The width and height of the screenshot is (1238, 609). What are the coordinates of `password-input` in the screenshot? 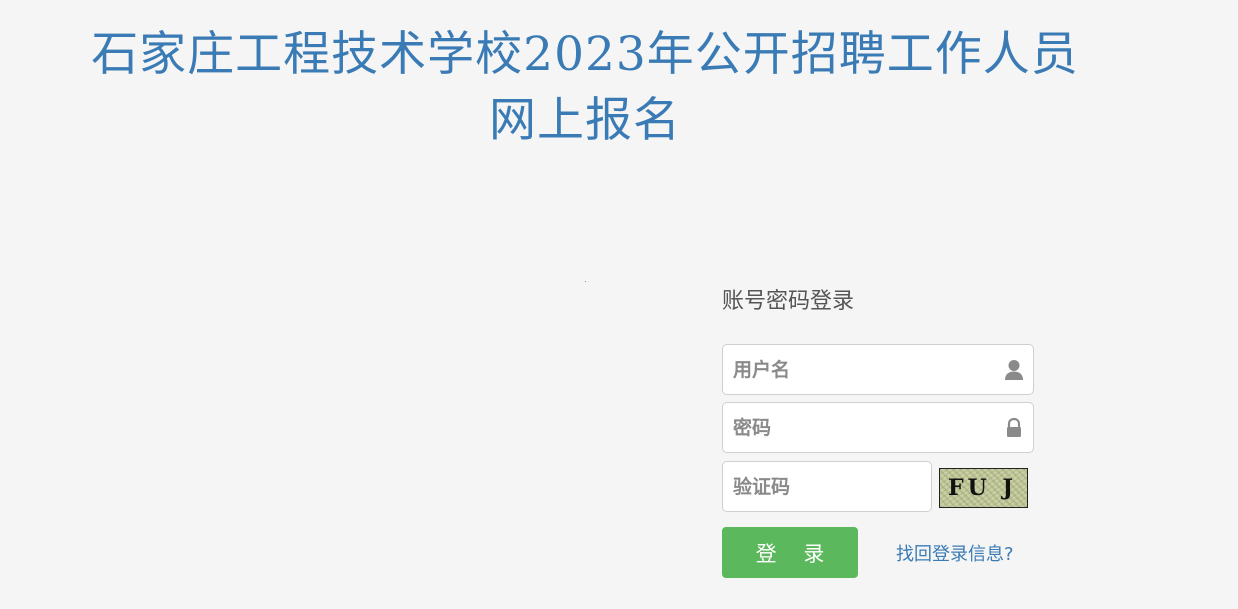 It's located at (878, 427).